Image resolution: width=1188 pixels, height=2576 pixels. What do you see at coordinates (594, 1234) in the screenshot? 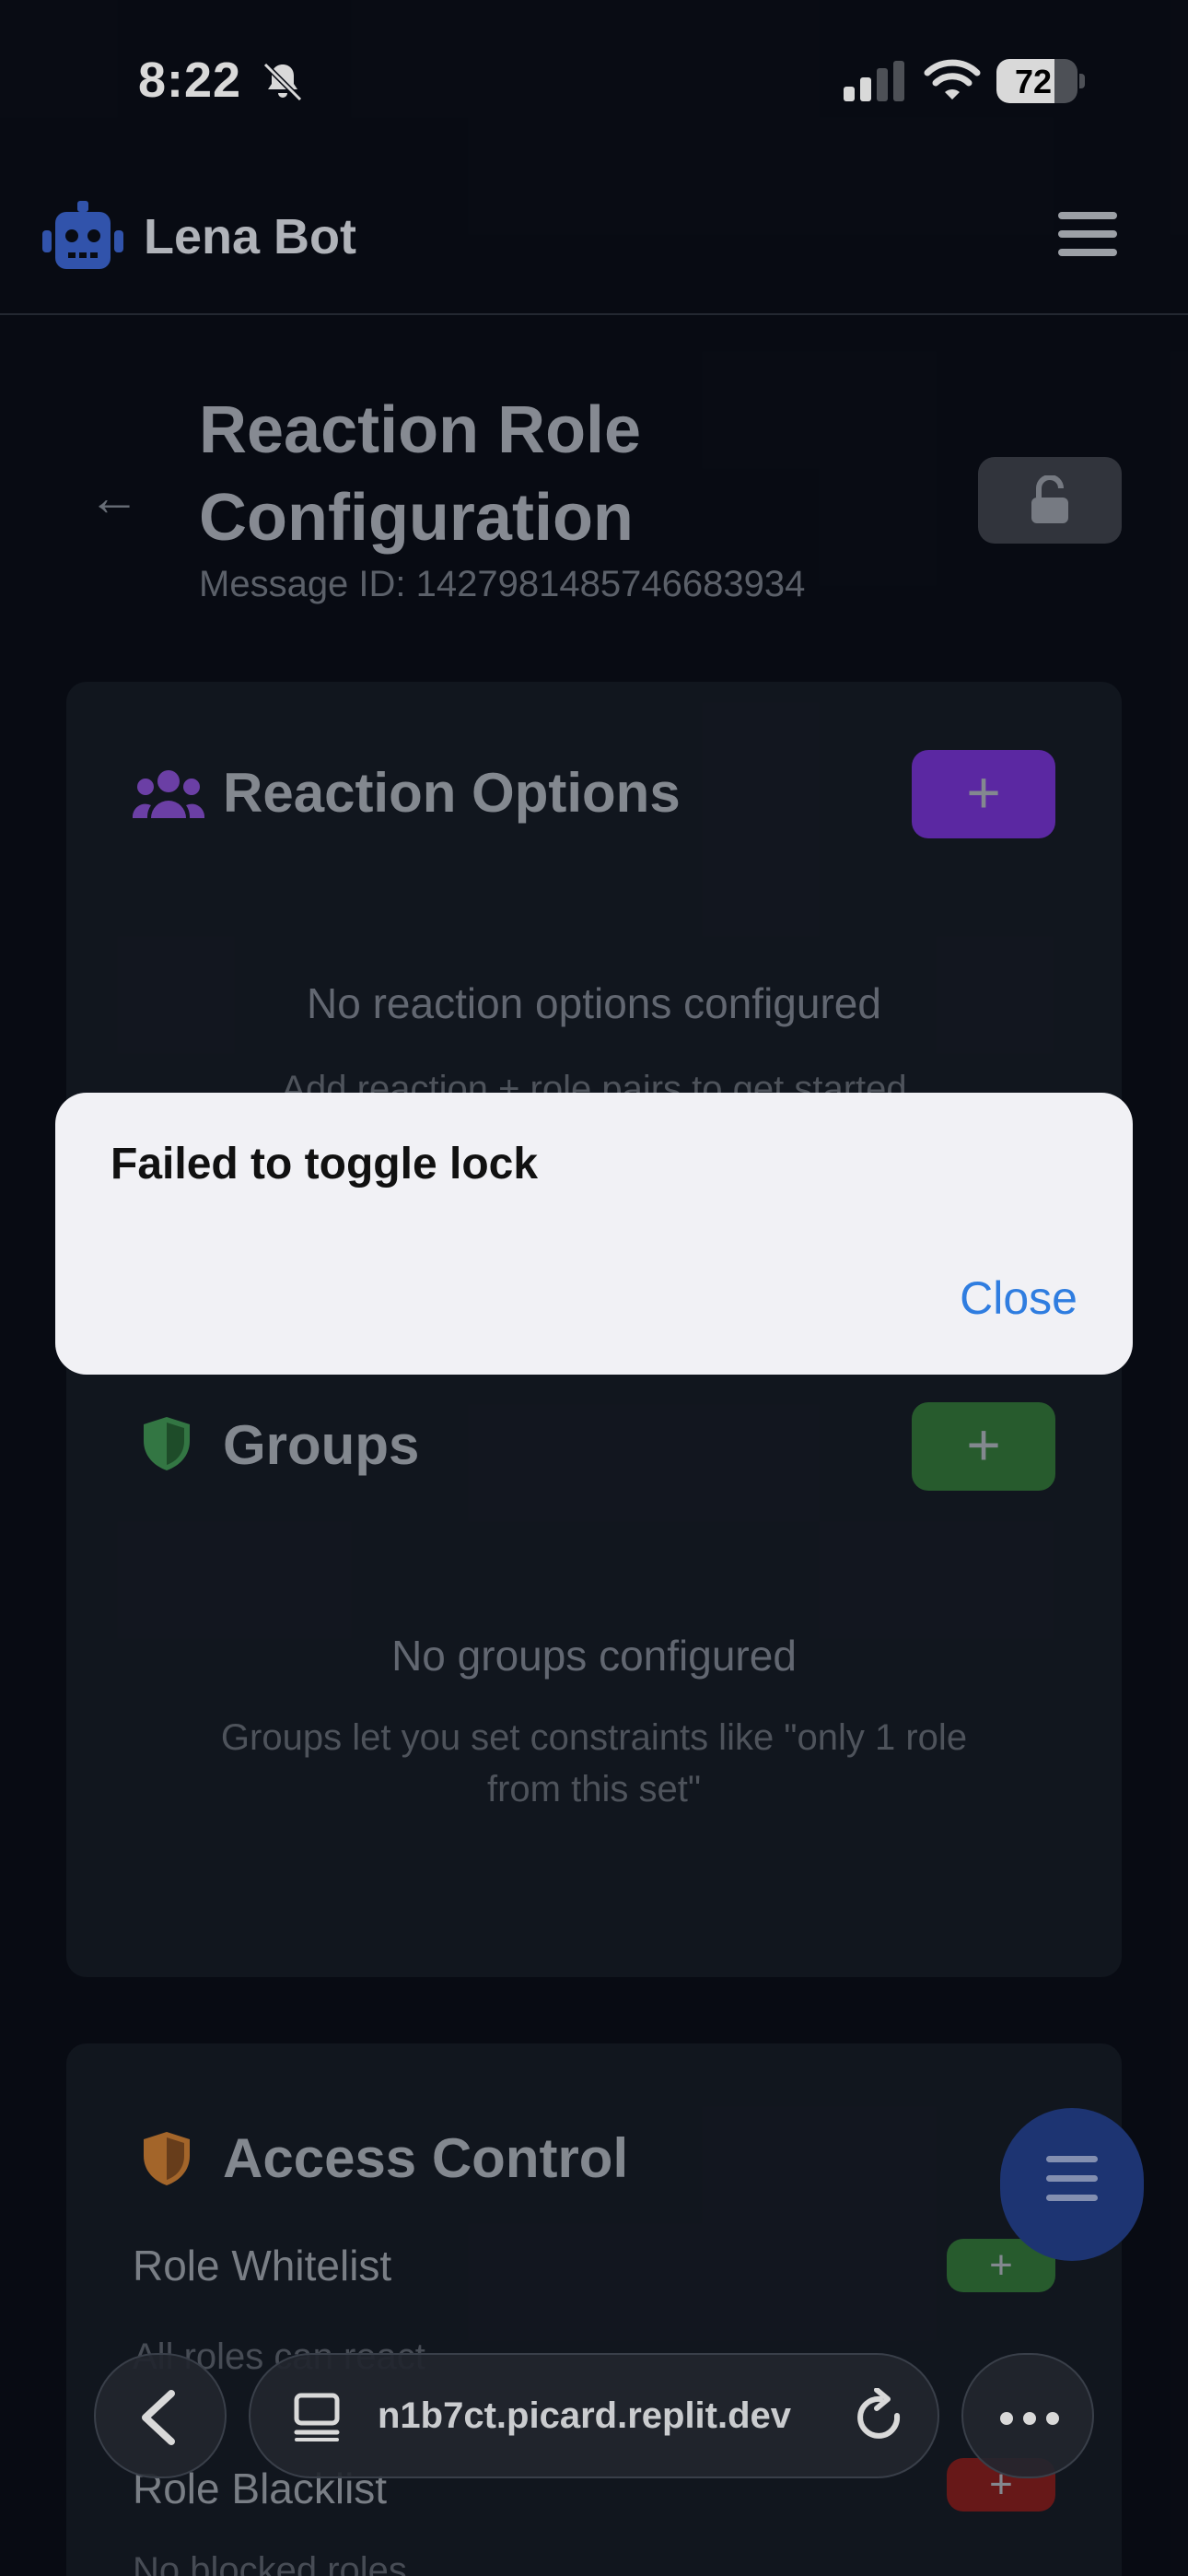
I see `alert-dialog: Failed to toggle lock Close` at bounding box center [594, 1234].